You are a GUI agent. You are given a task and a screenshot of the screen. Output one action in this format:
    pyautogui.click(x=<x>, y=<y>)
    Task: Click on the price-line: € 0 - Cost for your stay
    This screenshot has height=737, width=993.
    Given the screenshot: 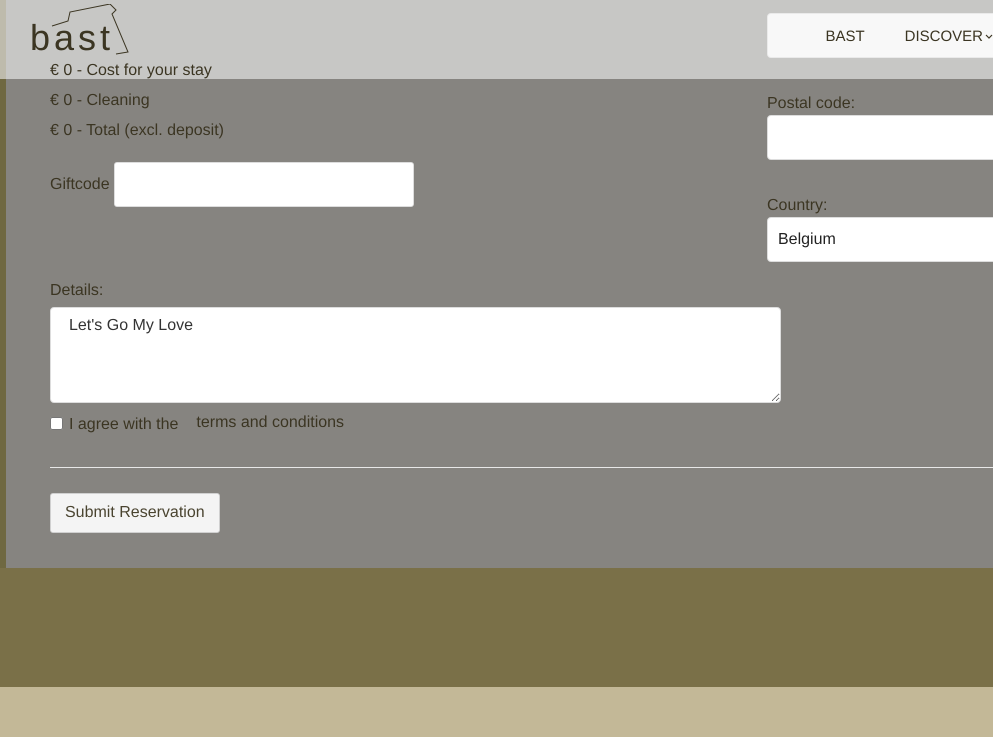 What is the action you would take?
    pyautogui.click(x=131, y=71)
    